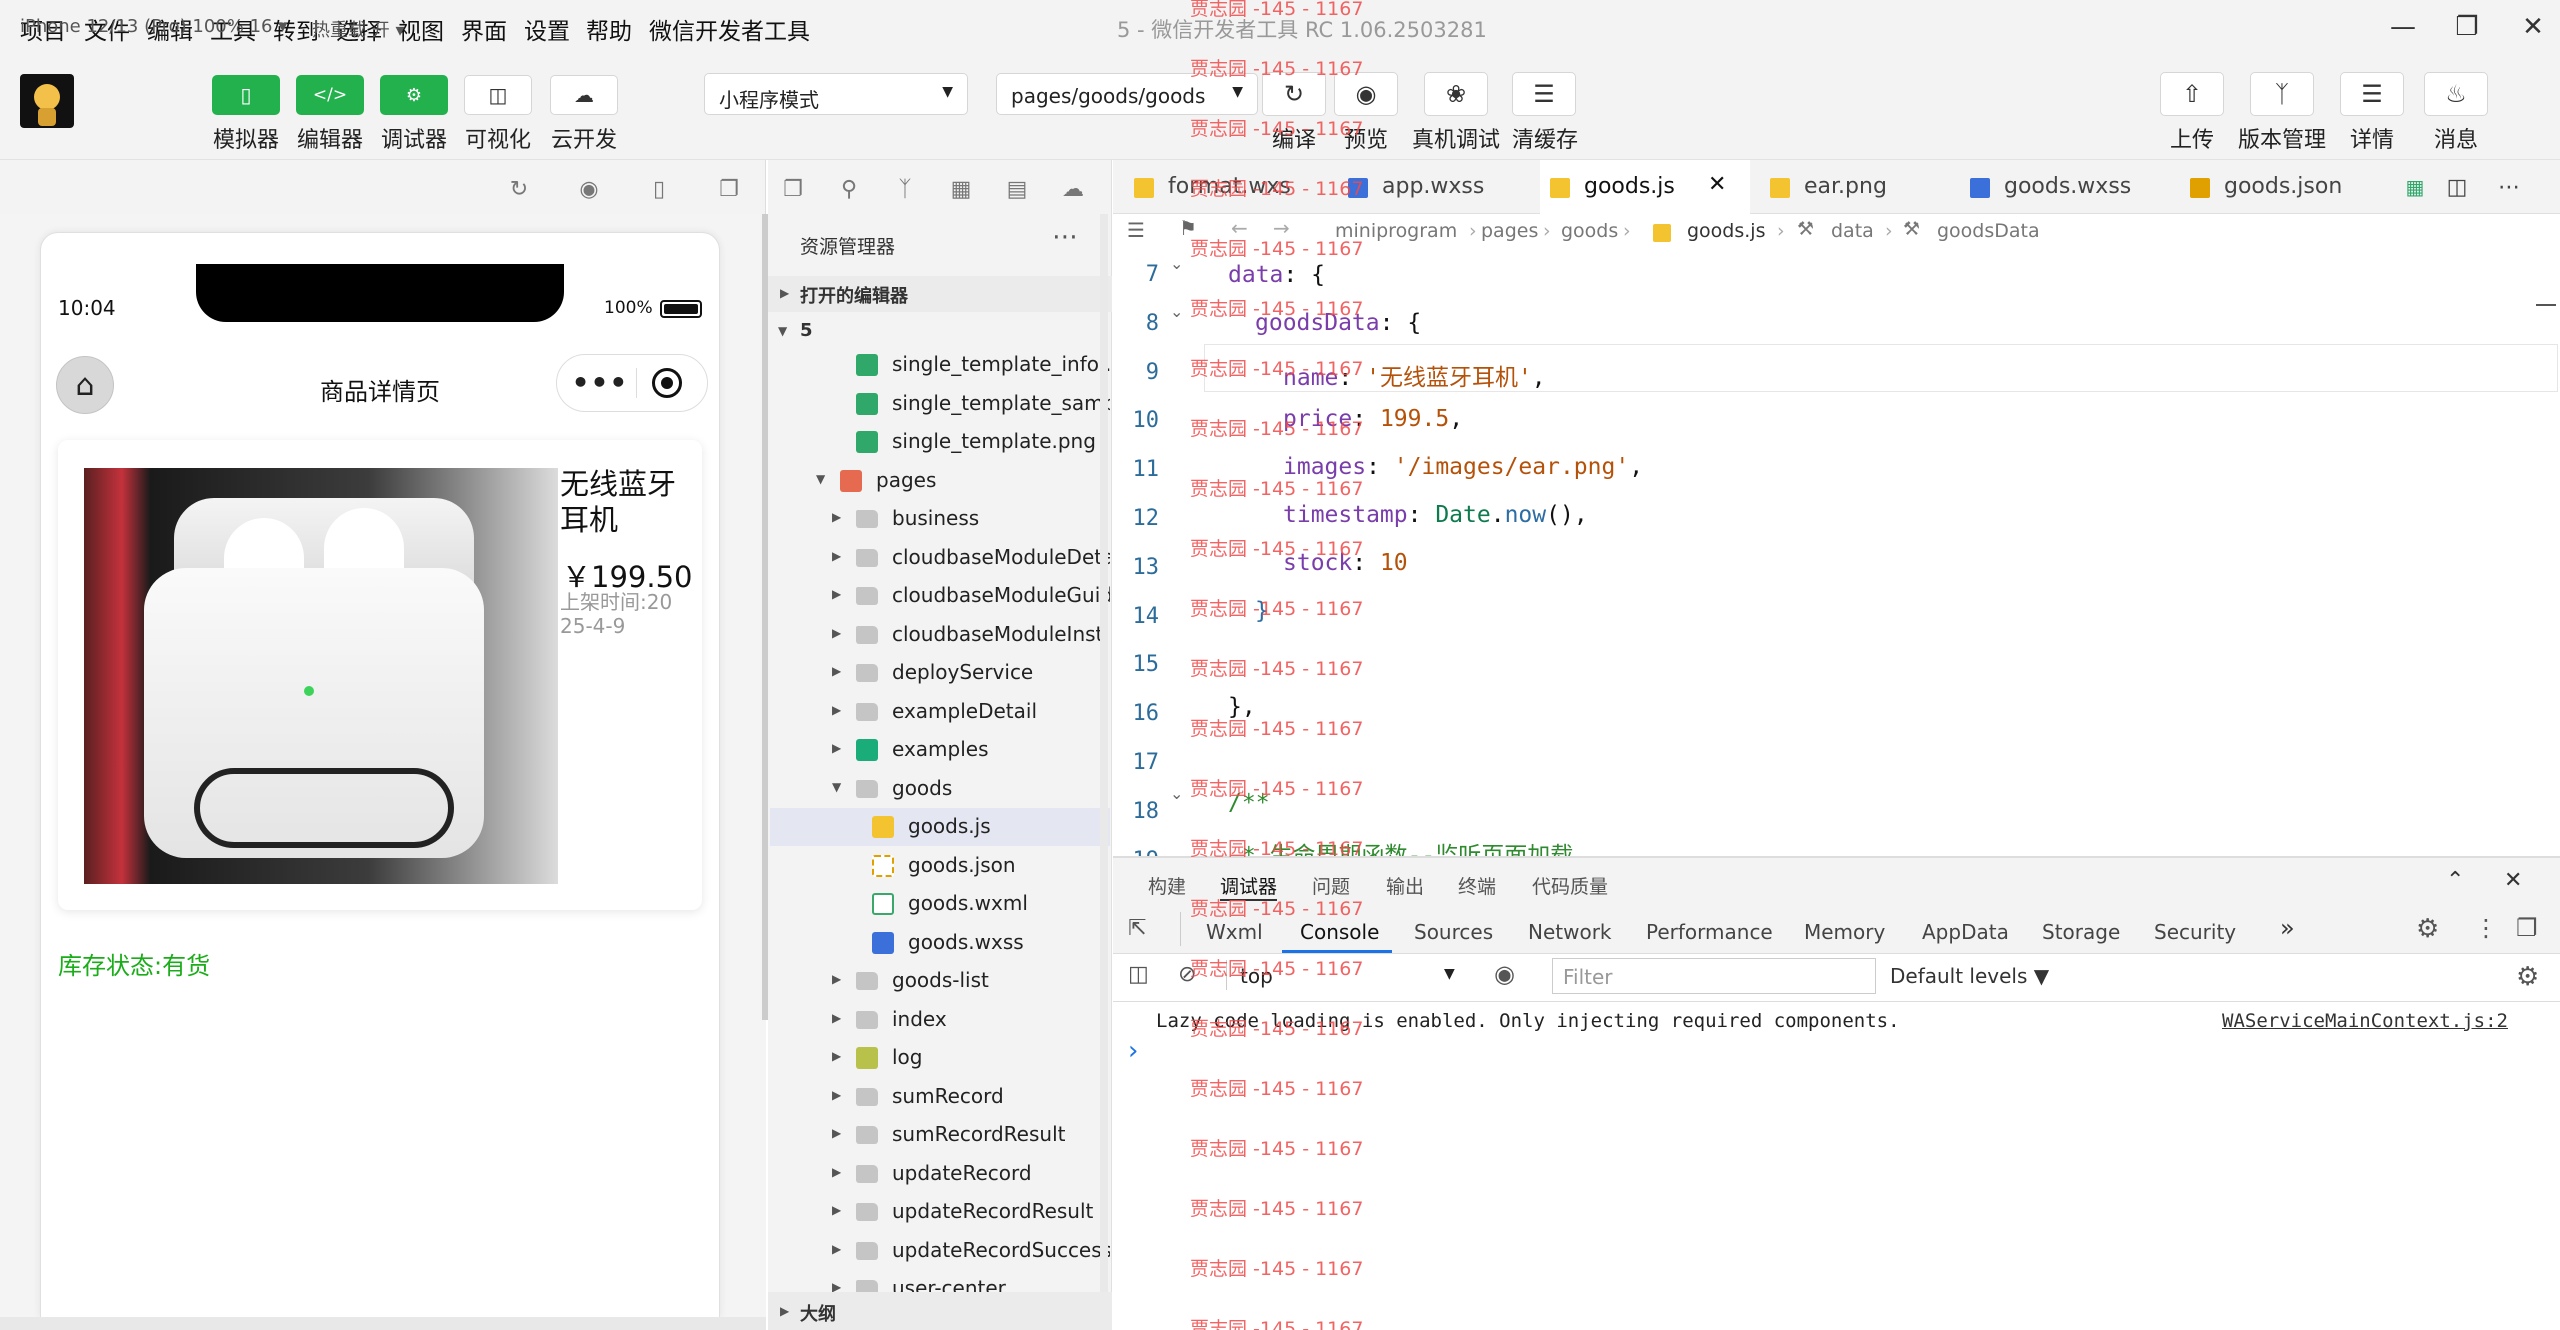 The image size is (2560, 1330). I want to click on messages-button: ♨, so click(2456, 94).